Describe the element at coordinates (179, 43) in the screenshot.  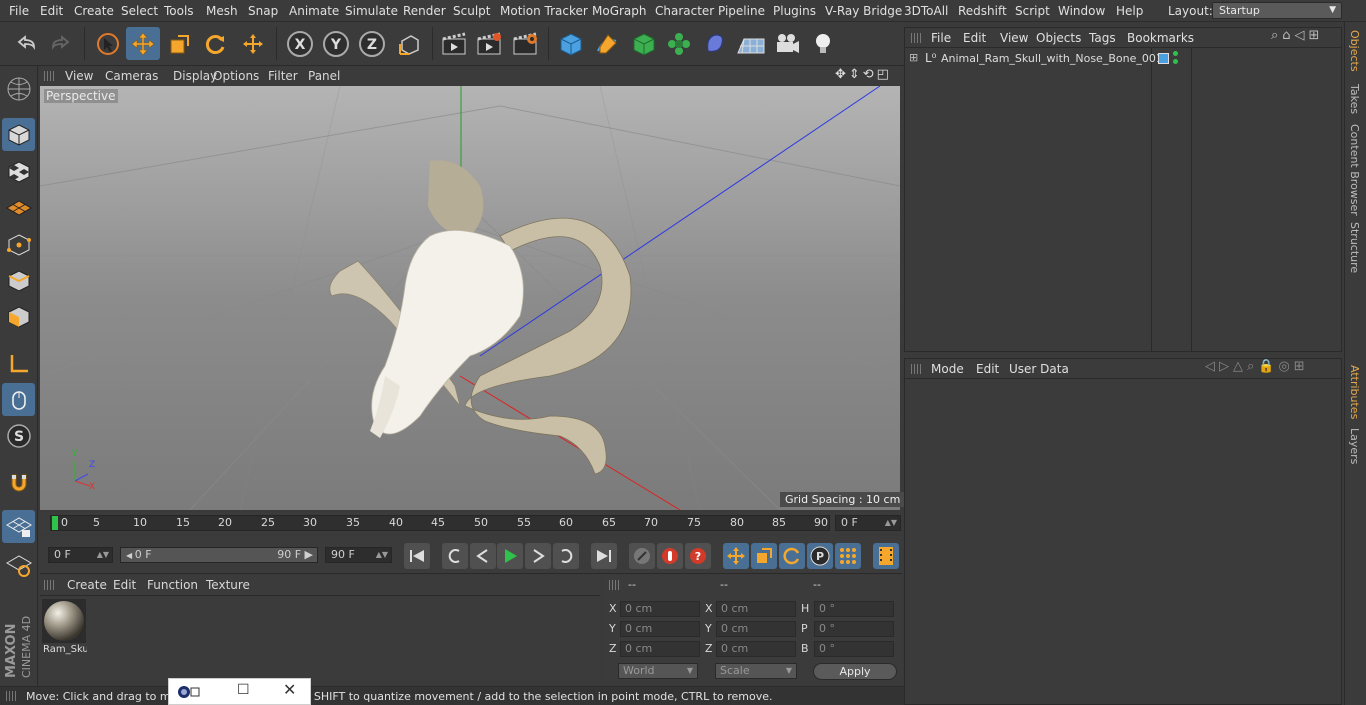
I see `scale-tool-button` at that location.